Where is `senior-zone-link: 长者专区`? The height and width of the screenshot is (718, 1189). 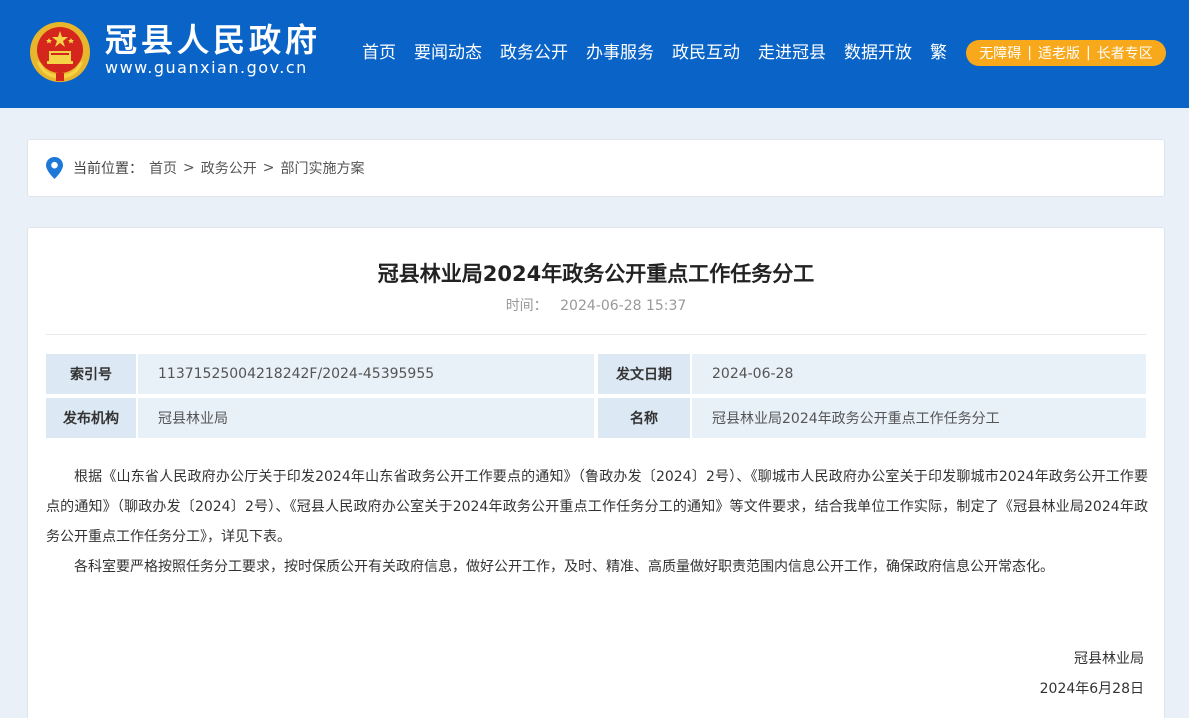 senior-zone-link: 长者专区 is located at coordinates (1125, 53).